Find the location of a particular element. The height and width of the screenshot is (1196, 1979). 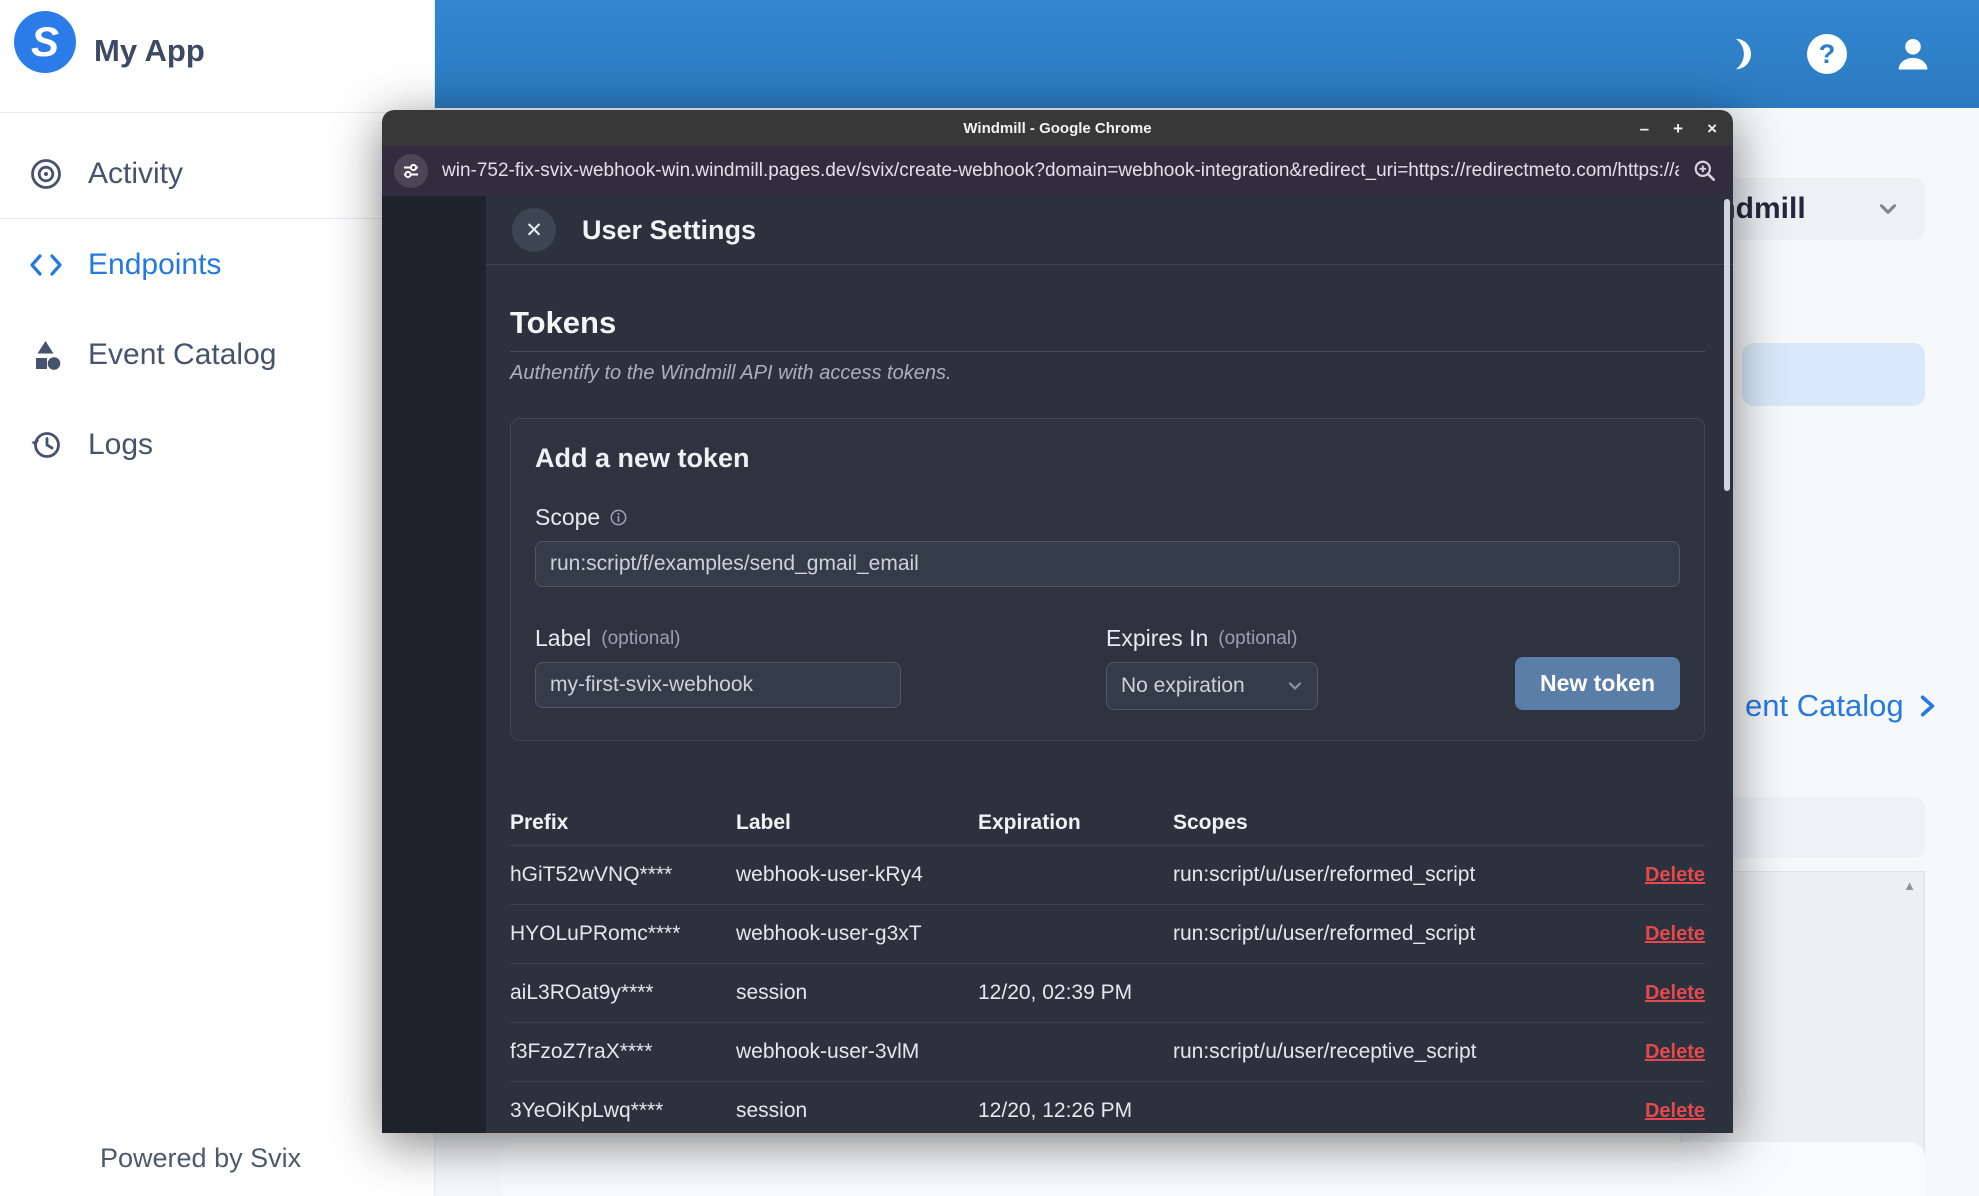

code-brackets-icon is located at coordinates (46, 265).